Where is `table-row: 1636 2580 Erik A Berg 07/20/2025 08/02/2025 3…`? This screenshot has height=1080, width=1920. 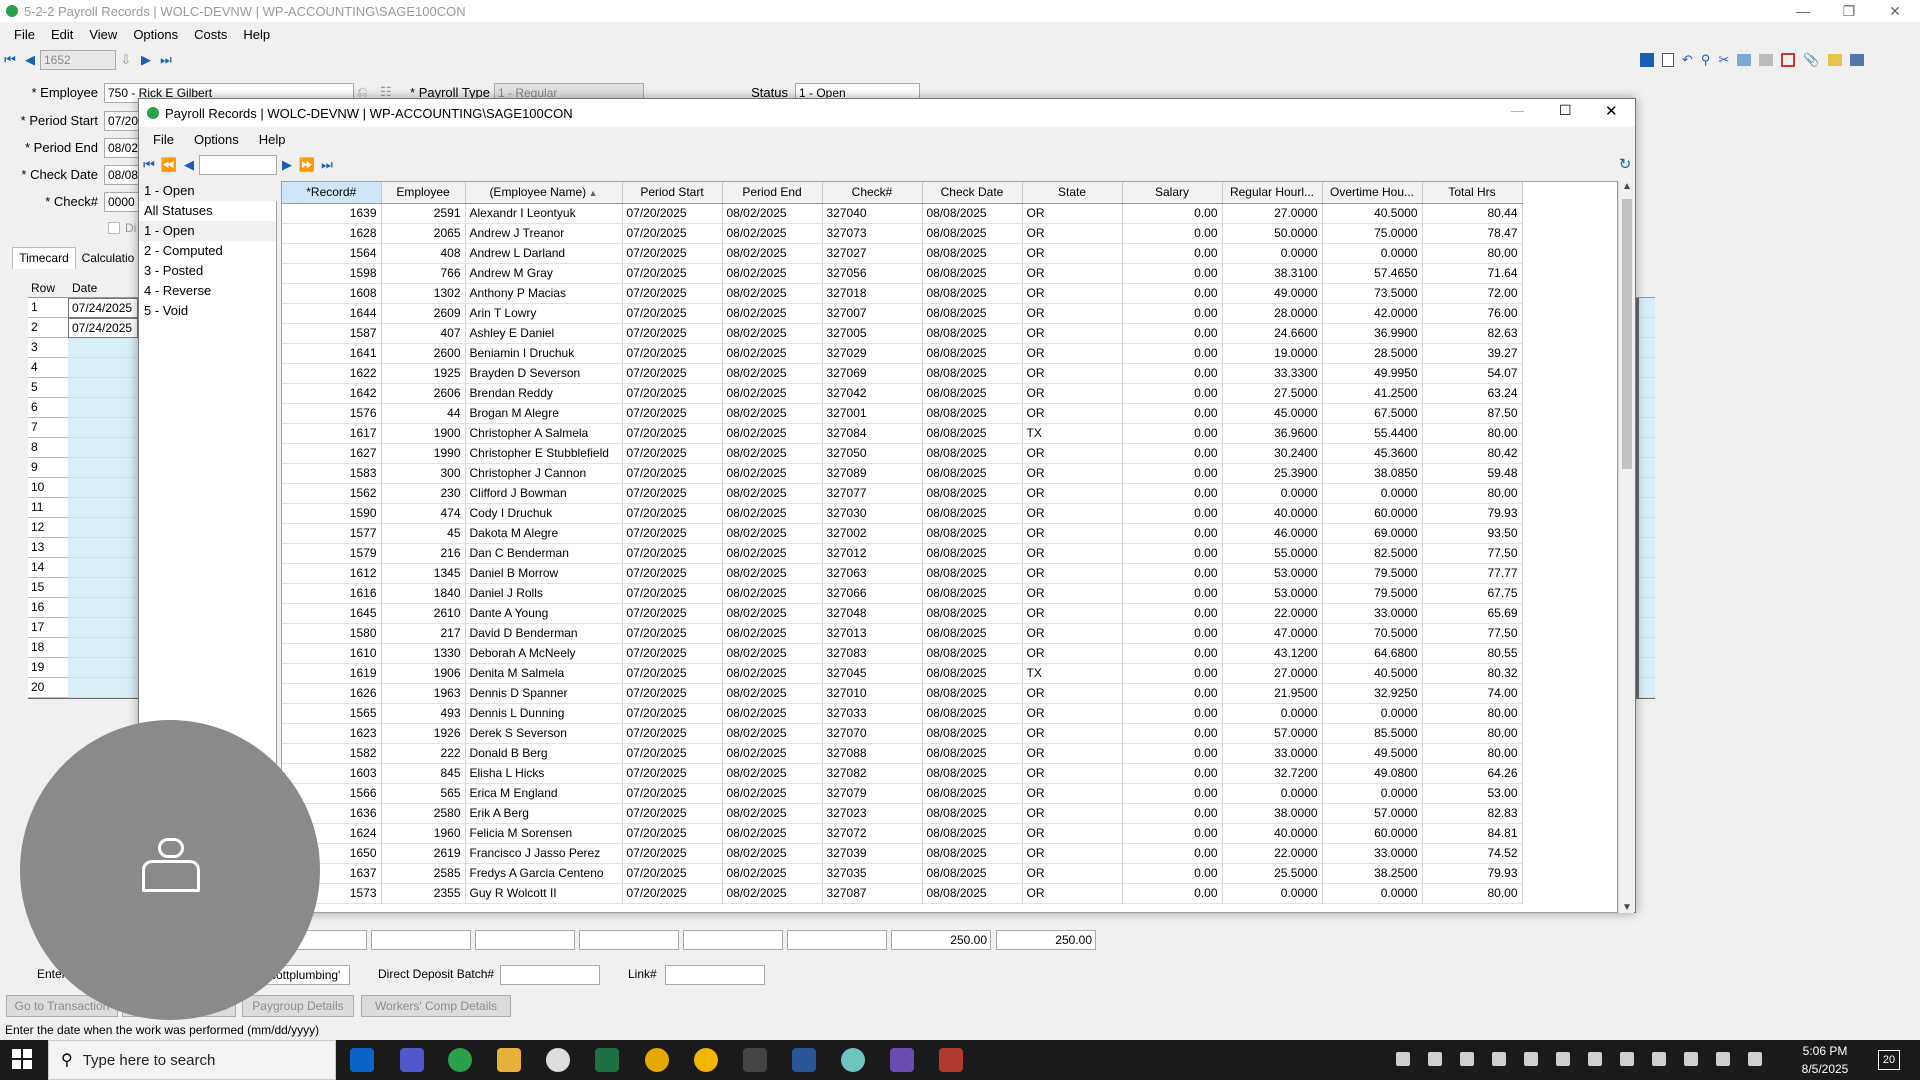
table-row: 1636 2580 Erik A Berg 07/20/2025 08/02/2025 3… is located at coordinates (902, 813).